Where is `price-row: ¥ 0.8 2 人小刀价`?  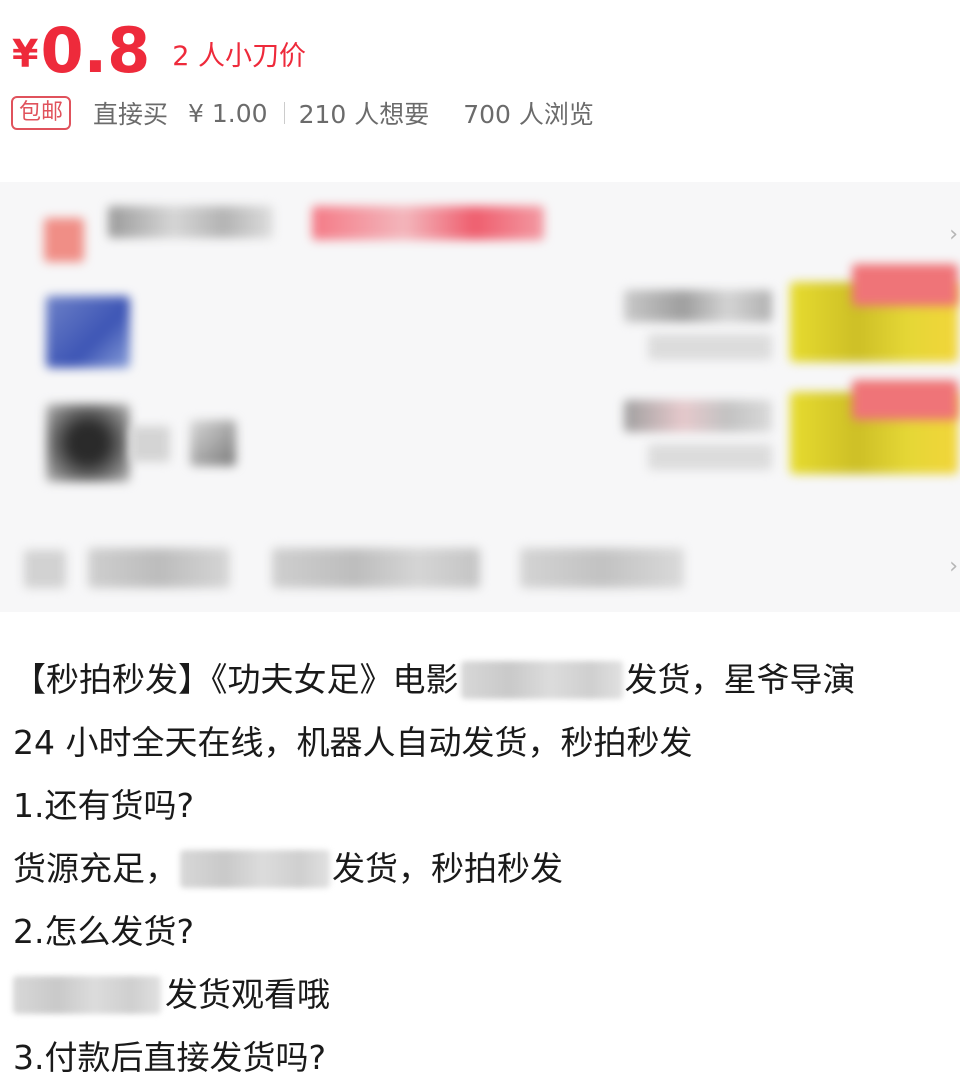
price-row: ¥ 0.8 2 人小刀价 is located at coordinates (159, 49).